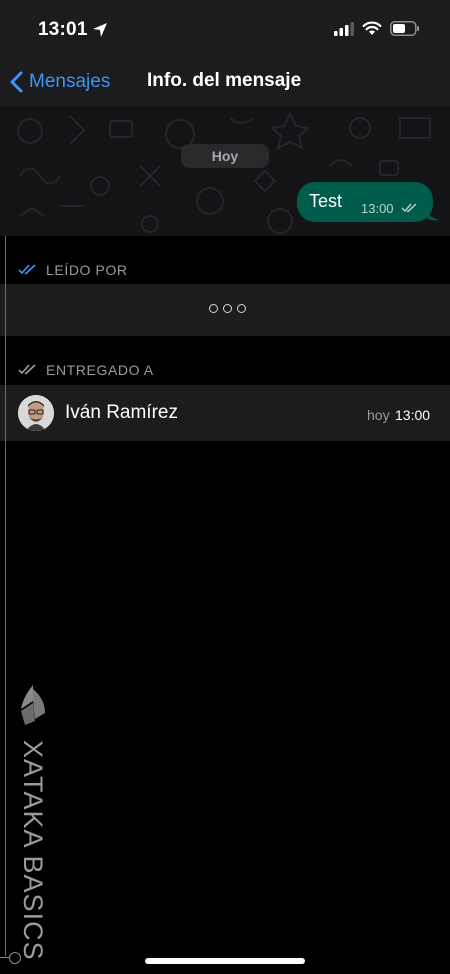 This screenshot has width=450, height=974. Describe the element at coordinates (225, 413) in the screenshot. I see `contact-row: Iván Ramírez hoy 13:00` at that location.